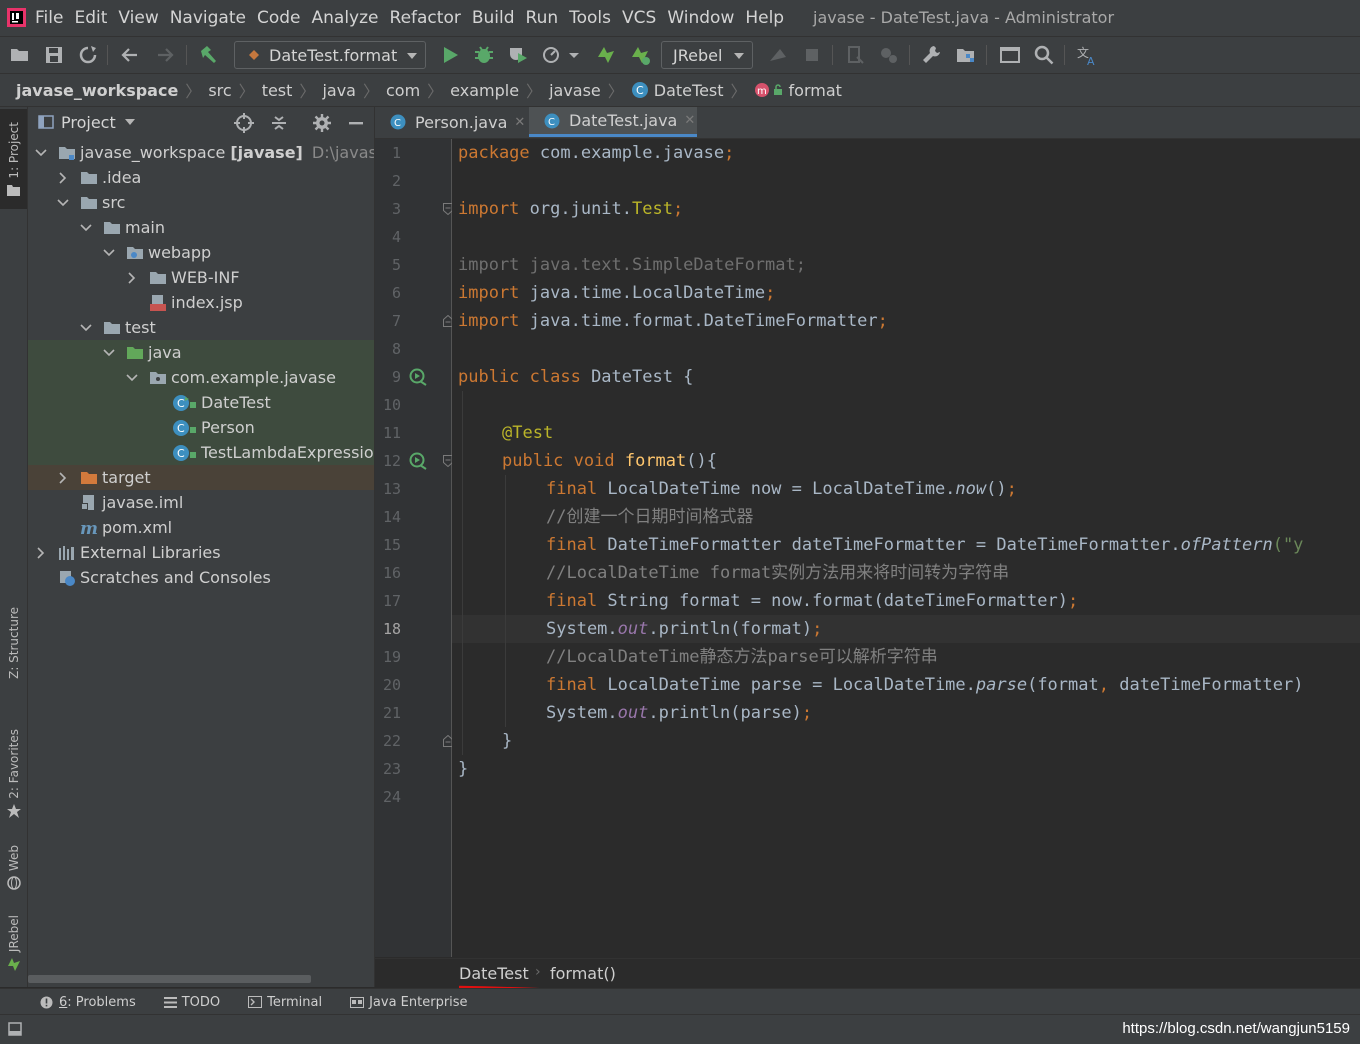 This screenshot has height=1044, width=1360. What do you see at coordinates (484, 55) in the screenshot?
I see `debug-bug-icon` at bounding box center [484, 55].